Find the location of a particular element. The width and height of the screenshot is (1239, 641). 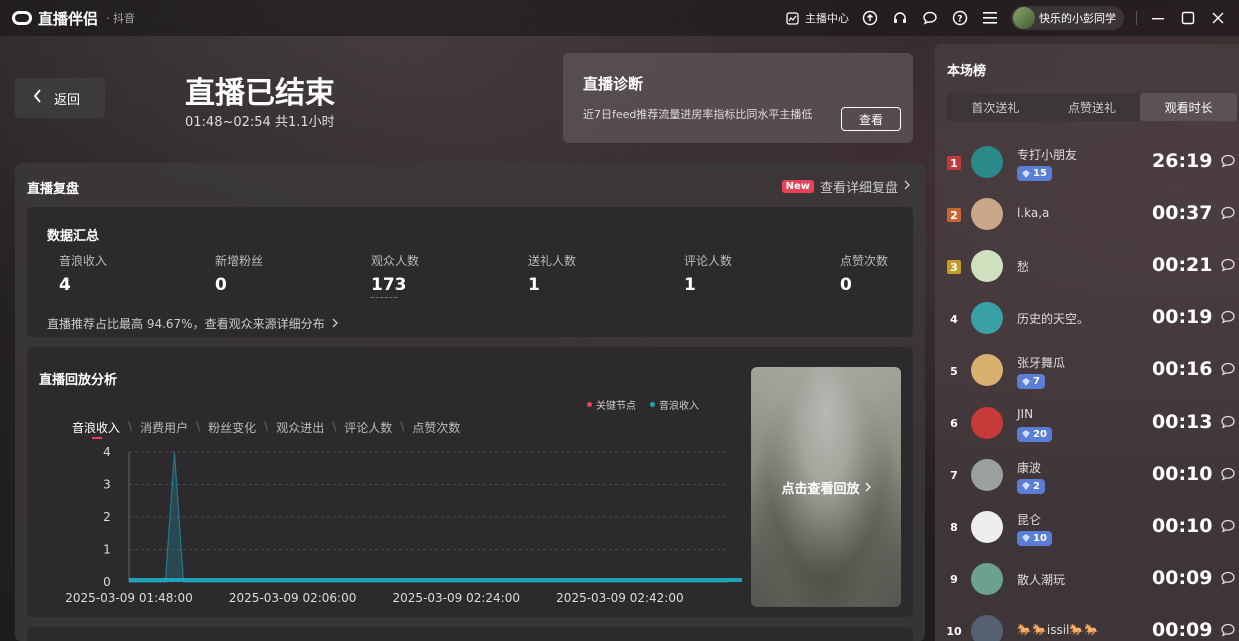

diagnosis-view-button: 查看 is located at coordinates (871, 119).